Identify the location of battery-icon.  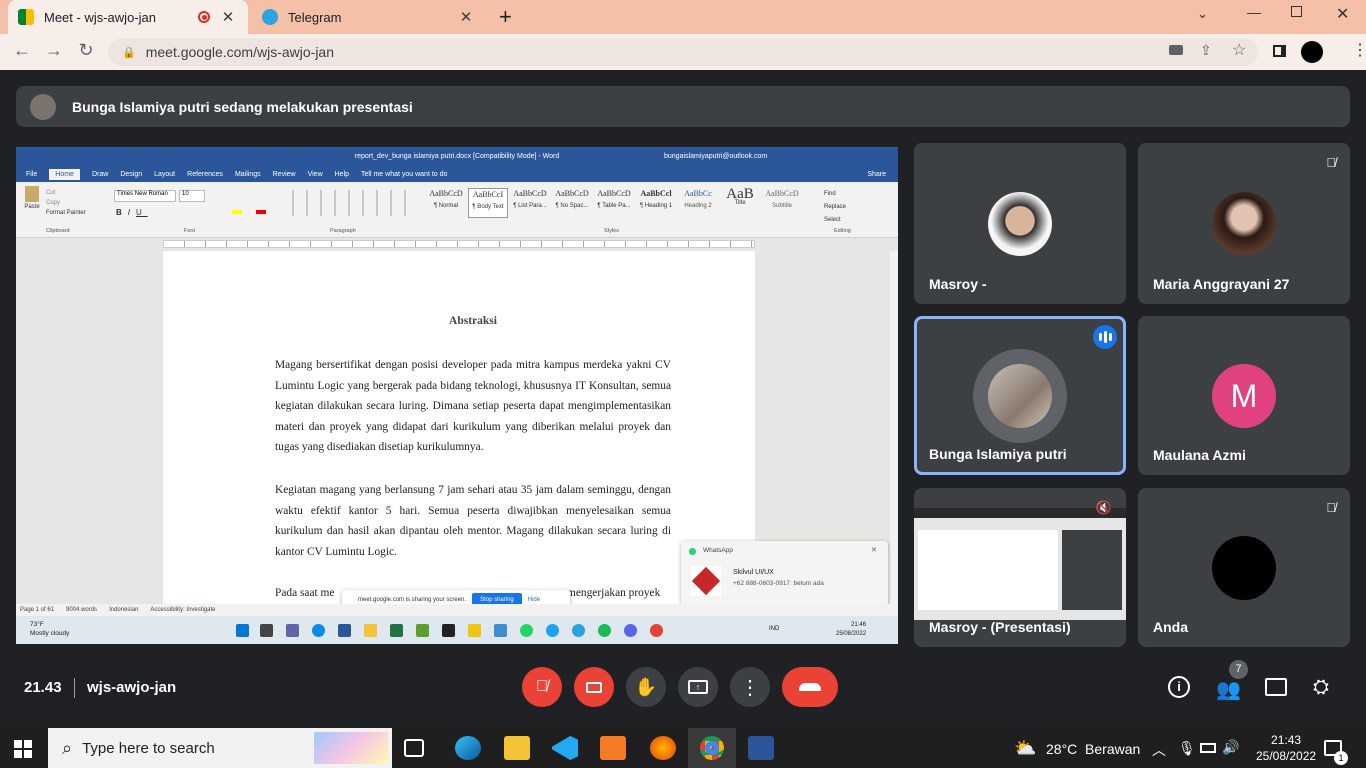
(1208, 748).